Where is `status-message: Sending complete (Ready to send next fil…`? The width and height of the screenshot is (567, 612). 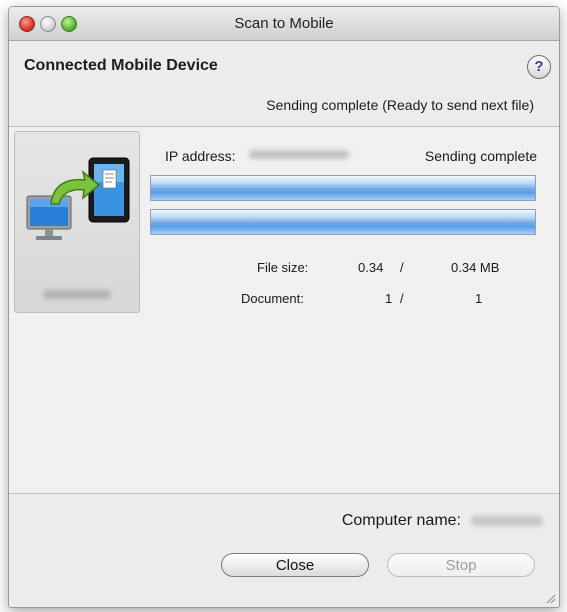 status-message: Sending complete (Ready to send next fil… is located at coordinates (400, 105).